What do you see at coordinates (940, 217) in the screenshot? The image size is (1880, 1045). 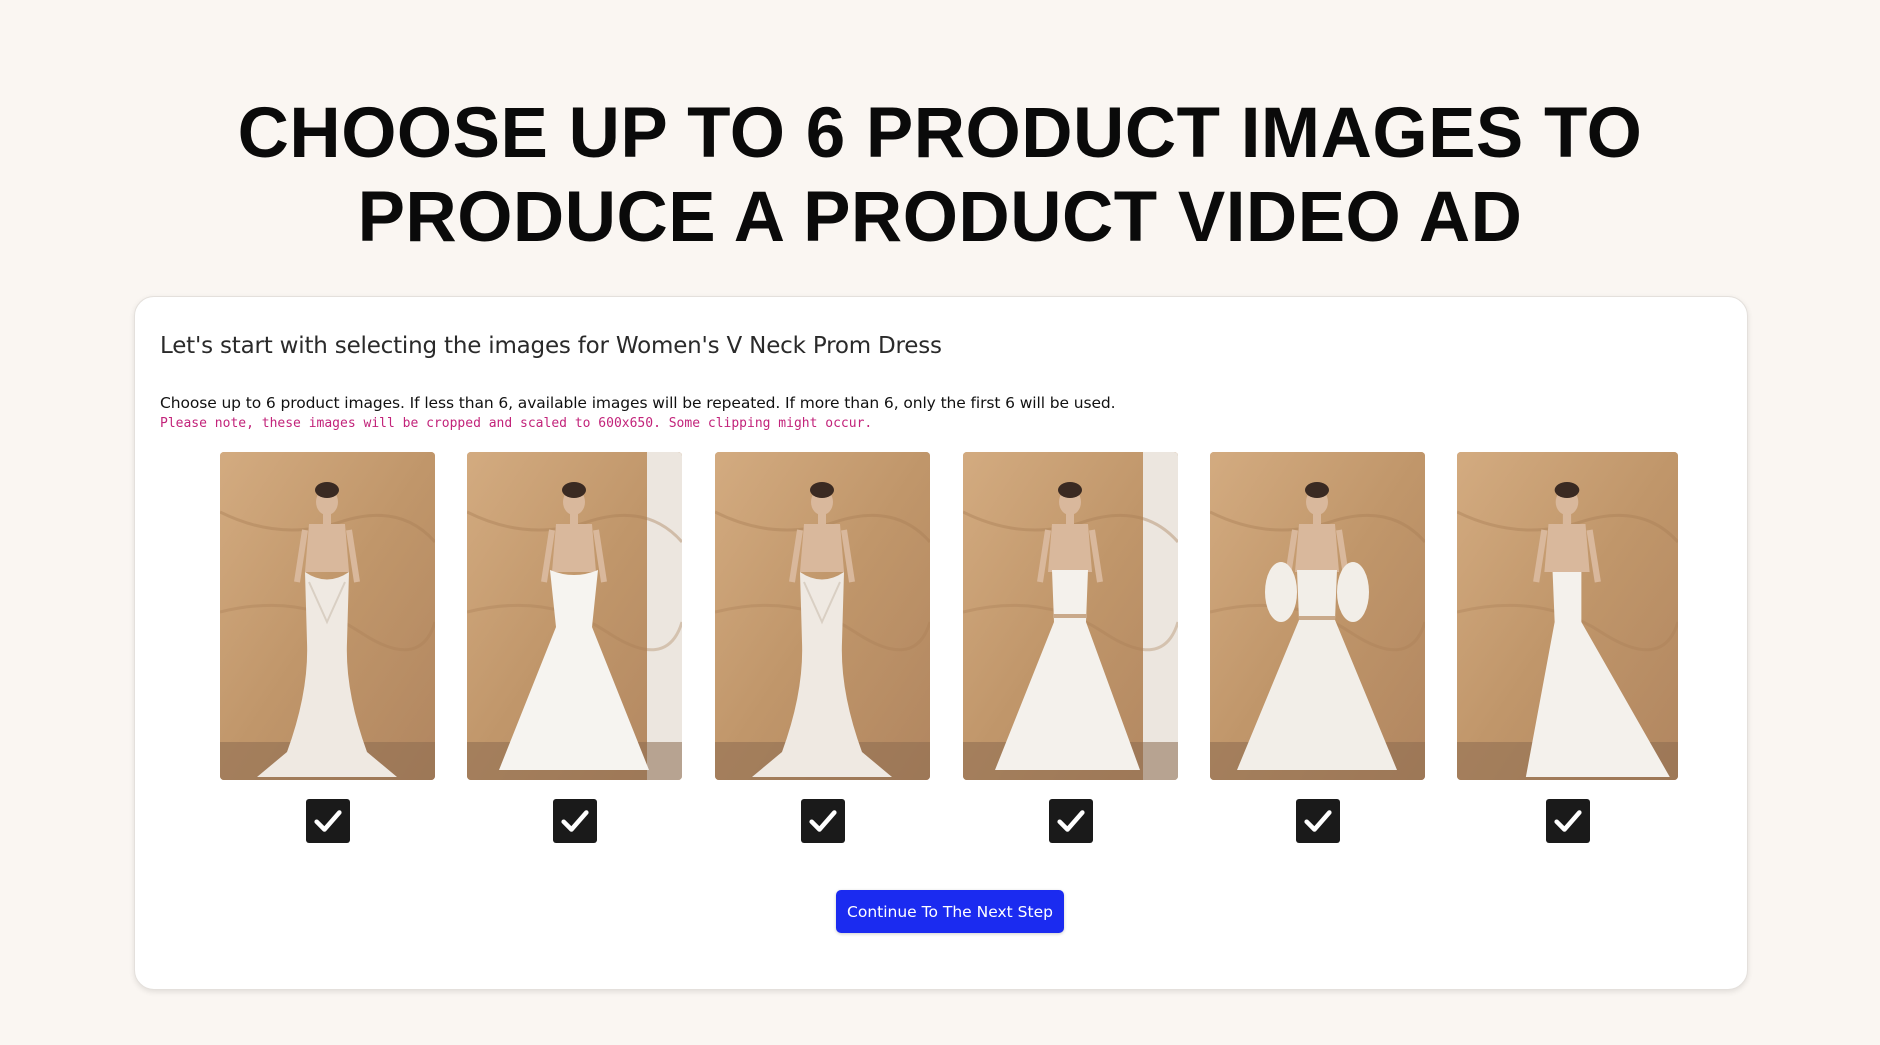 I see `headline-line-2: PRODUCE A PRODUCT VIDEO AD` at bounding box center [940, 217].